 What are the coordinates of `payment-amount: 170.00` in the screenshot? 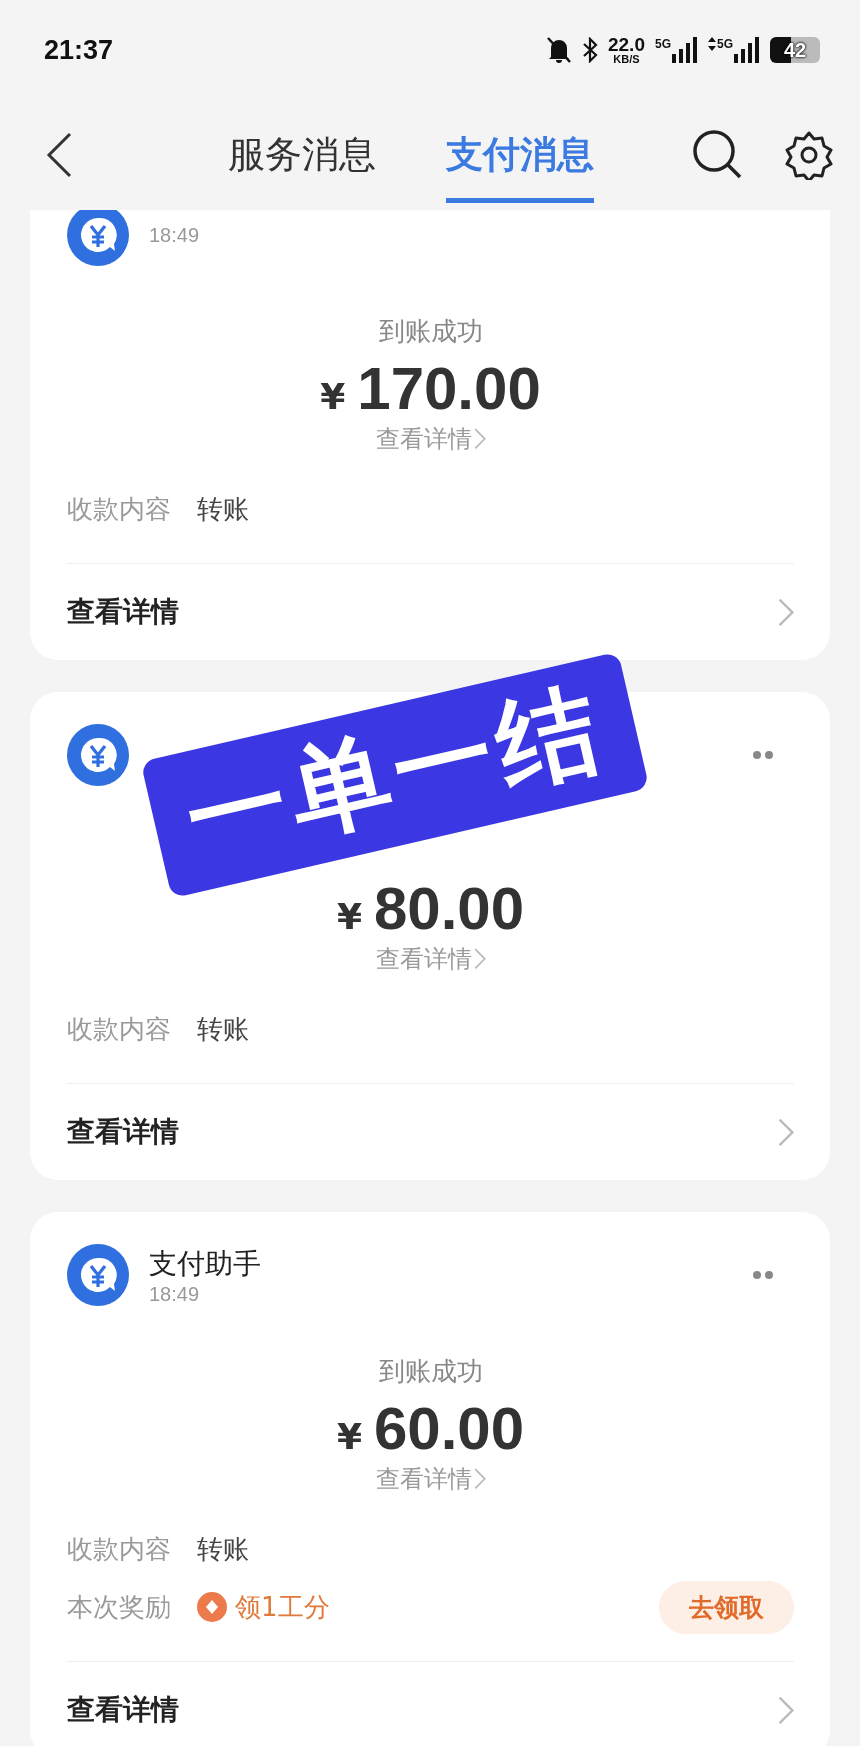 It's located at (449, 388).